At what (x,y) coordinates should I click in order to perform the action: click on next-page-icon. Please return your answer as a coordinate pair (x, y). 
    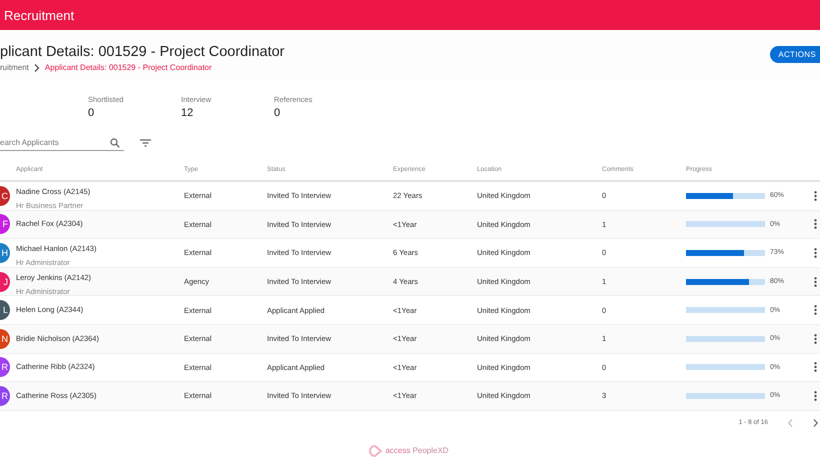
    Looking at the image, I should click on (815, 422).